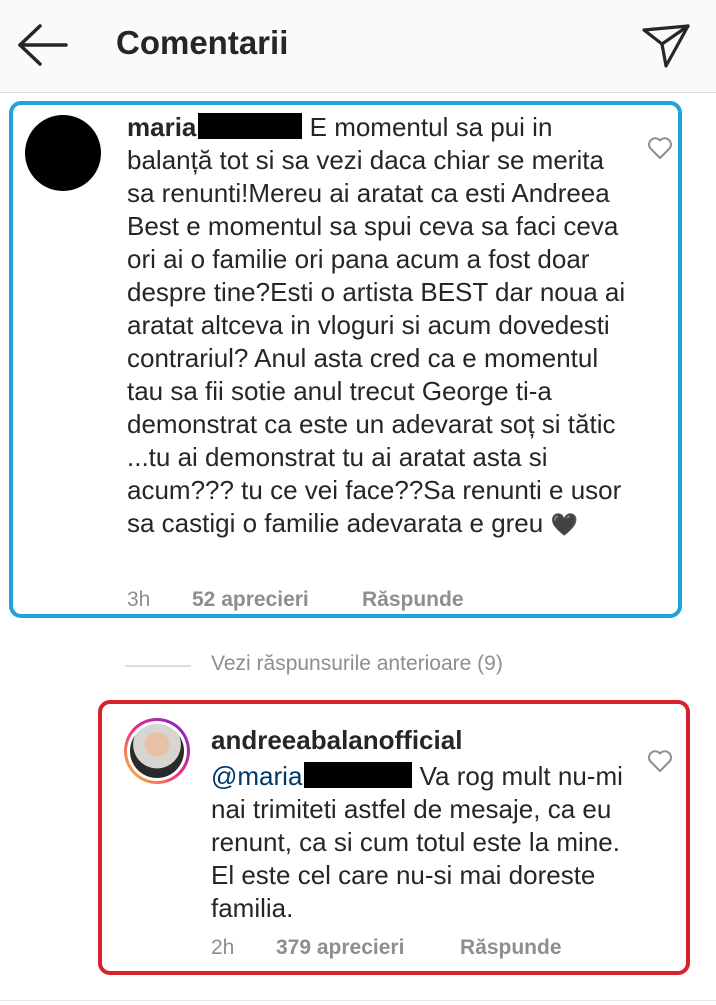  I want to click on reply-time: 2h, so click(223, 947).